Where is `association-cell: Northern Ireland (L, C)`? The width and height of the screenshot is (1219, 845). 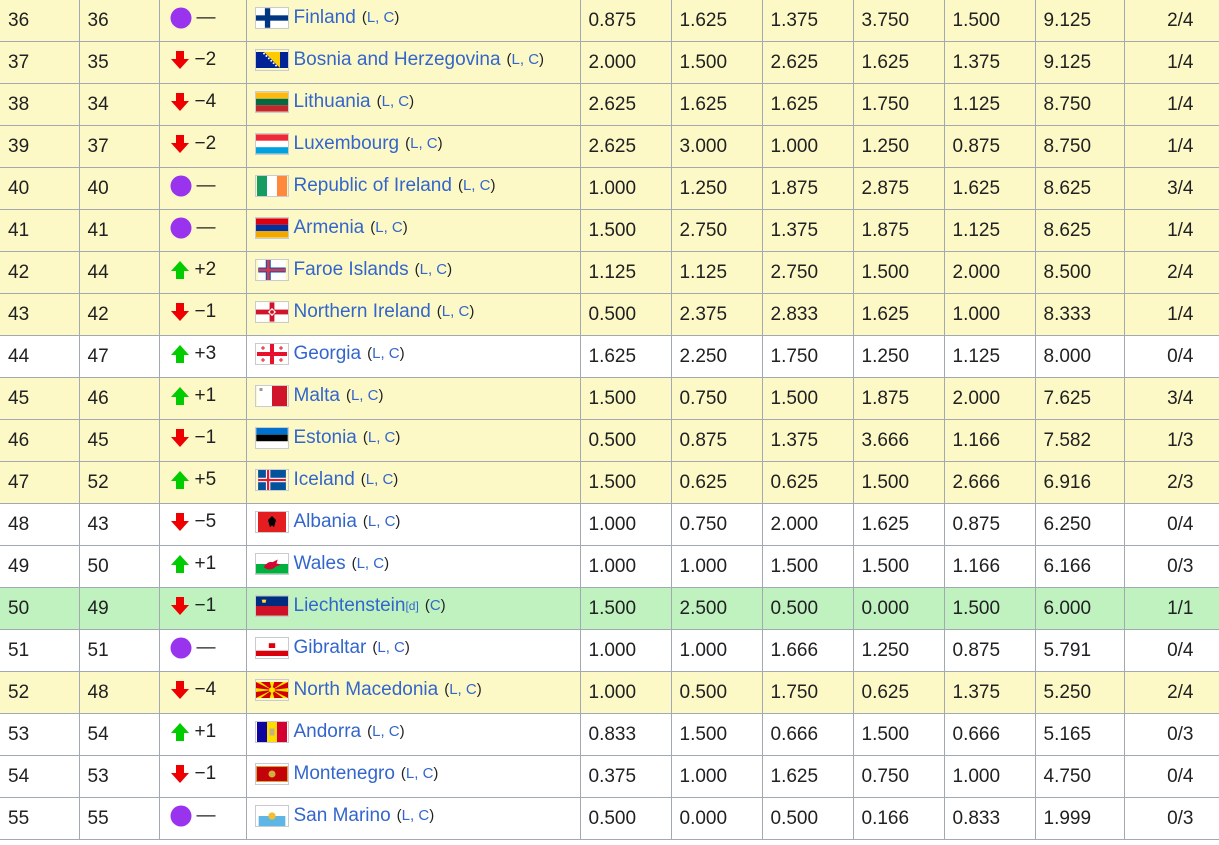
association-cell: Northern Ireland (L, C) is located at coordinates (413, 314).